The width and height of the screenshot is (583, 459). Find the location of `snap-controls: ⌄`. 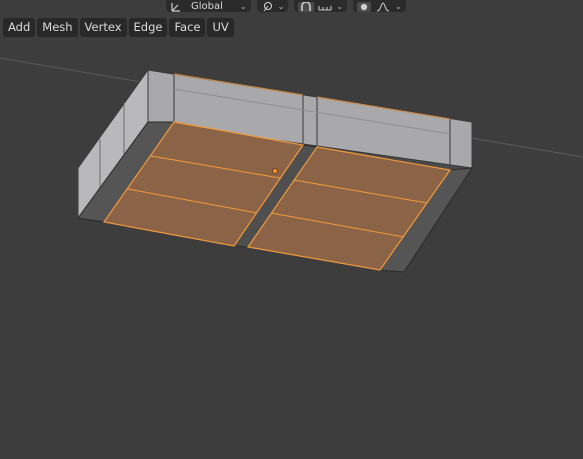

snap-controls: ⌄ is located at coordinates (321, 6).